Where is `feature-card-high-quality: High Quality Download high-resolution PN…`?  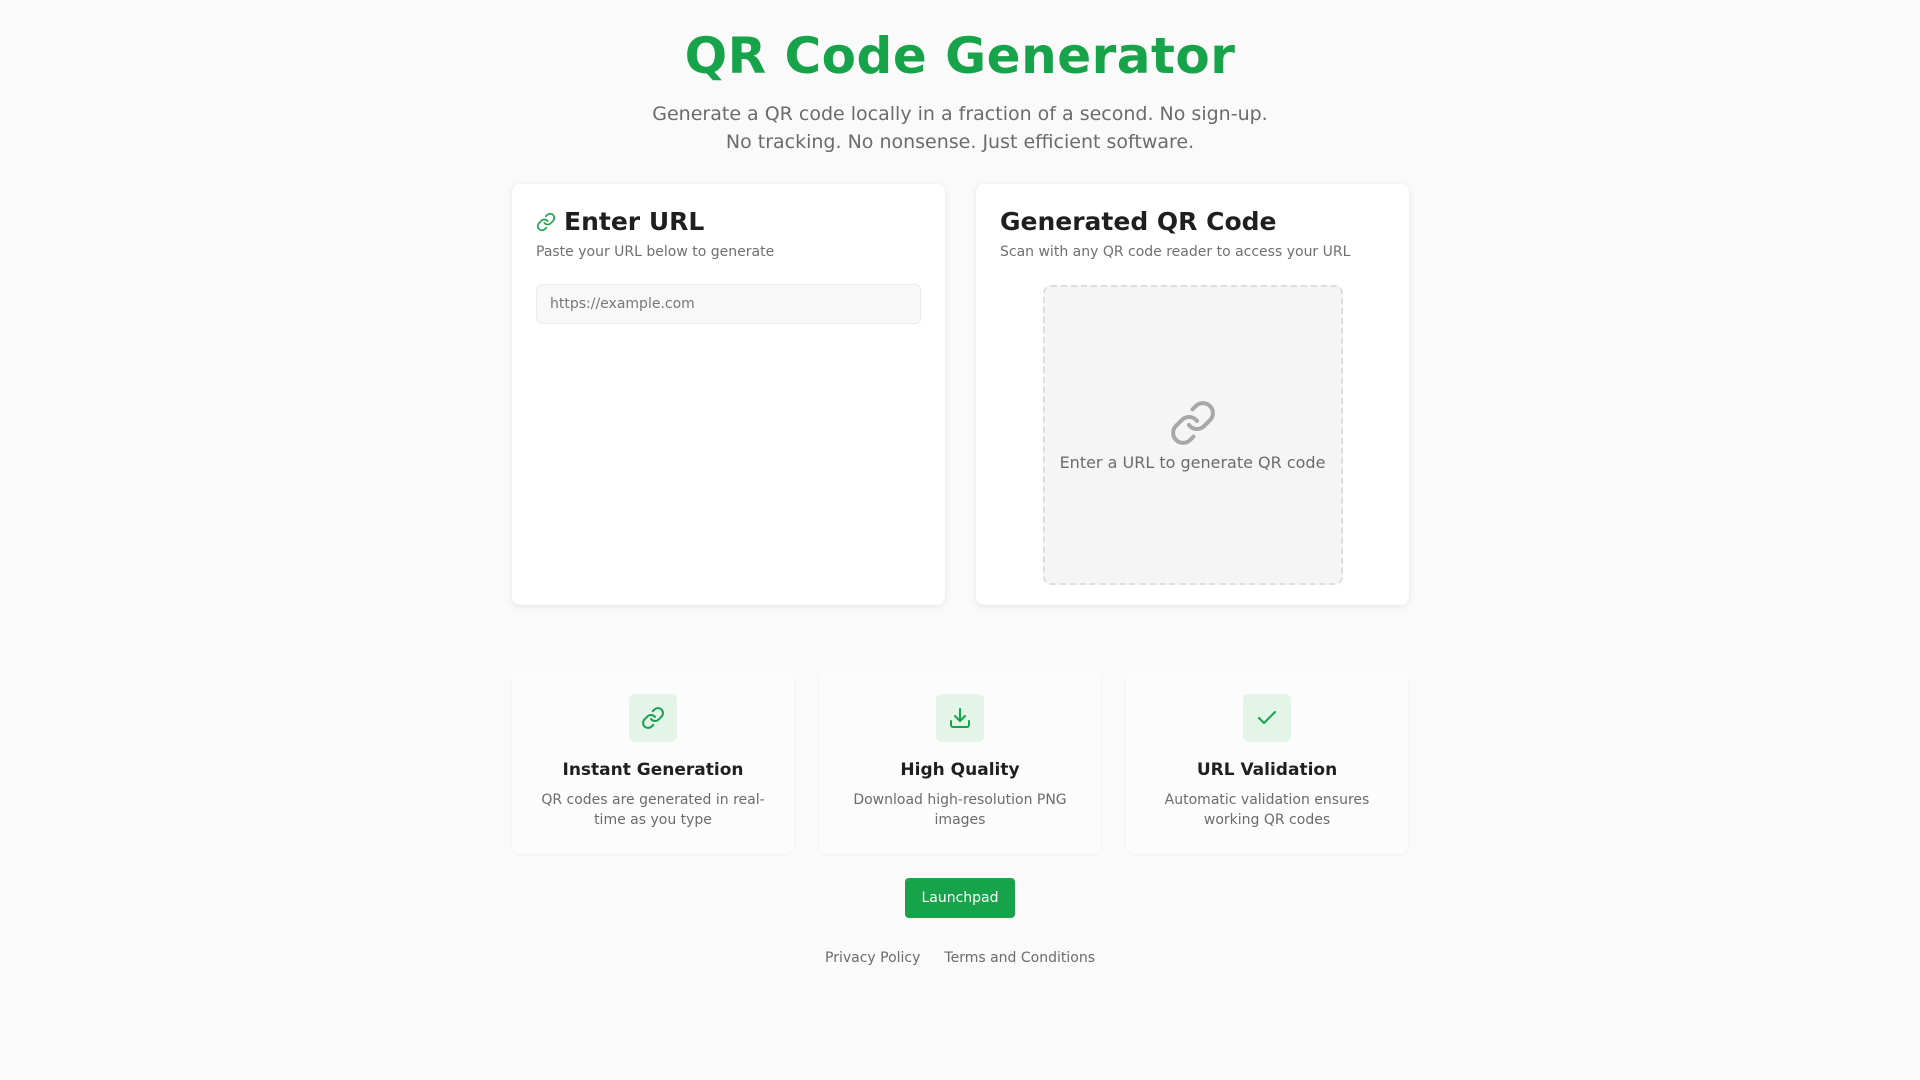
feature-card-high-quality: High Quality Download high-resolution PN… is located at coordinates (960, 762).